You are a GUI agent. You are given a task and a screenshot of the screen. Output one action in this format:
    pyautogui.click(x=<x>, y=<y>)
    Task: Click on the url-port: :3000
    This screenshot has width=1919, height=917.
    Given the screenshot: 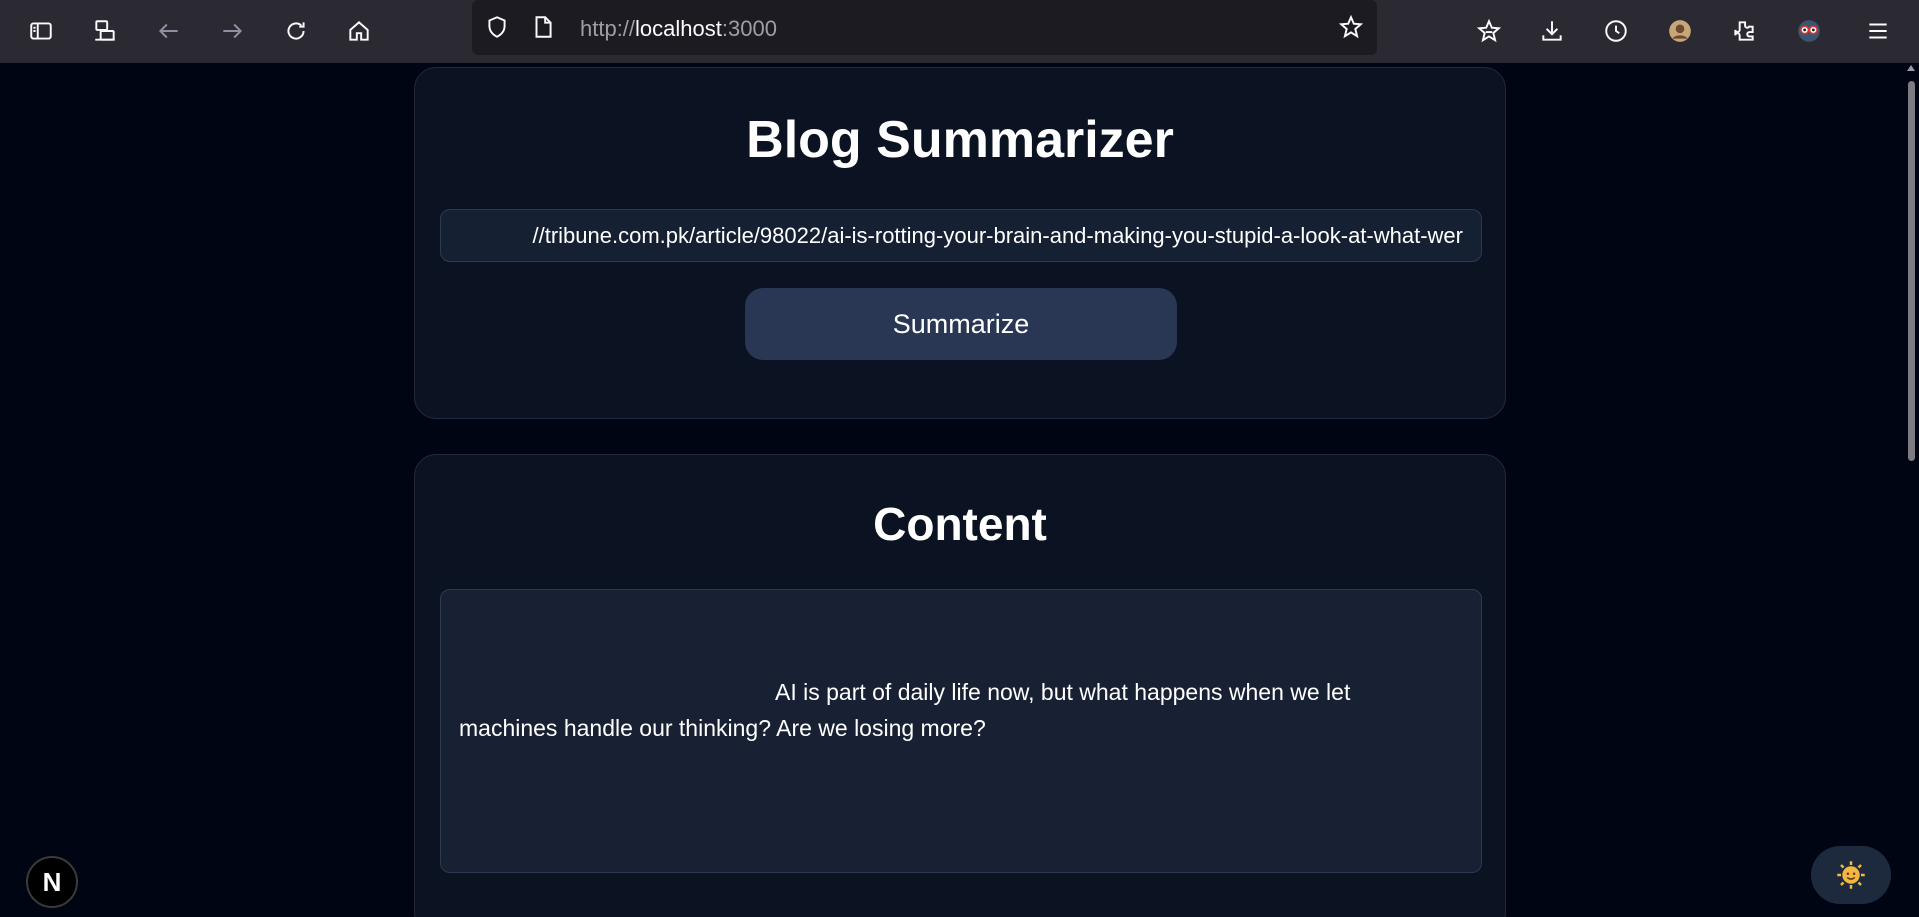 What is the action you would take?
    pyautogui.click(x=749, y=28)
    